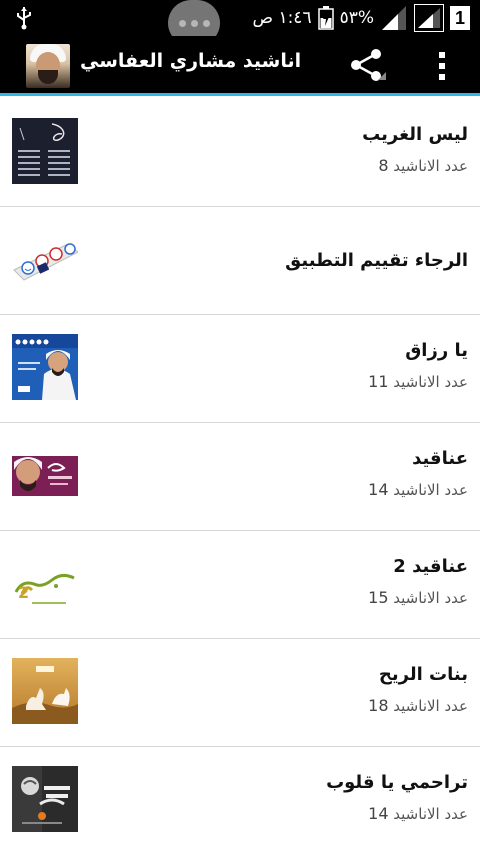  I want to click on item-count: عدد الاناشيد 8, so click(423, 165).